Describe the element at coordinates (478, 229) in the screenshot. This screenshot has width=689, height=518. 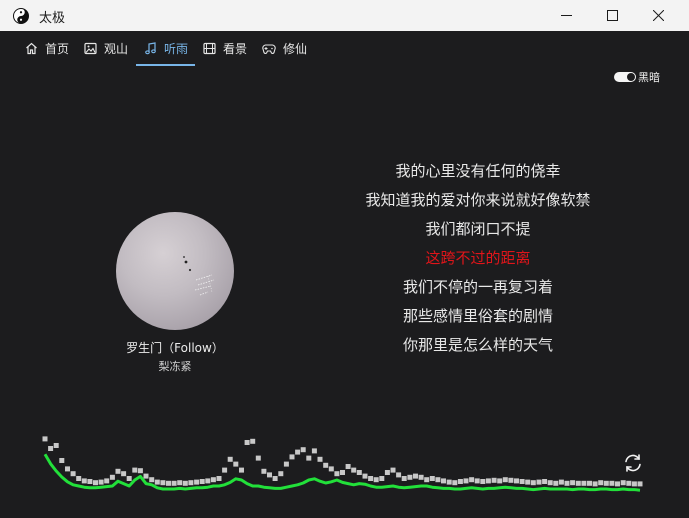
I see `lyric-line: 我们都闭口不提` at that location.